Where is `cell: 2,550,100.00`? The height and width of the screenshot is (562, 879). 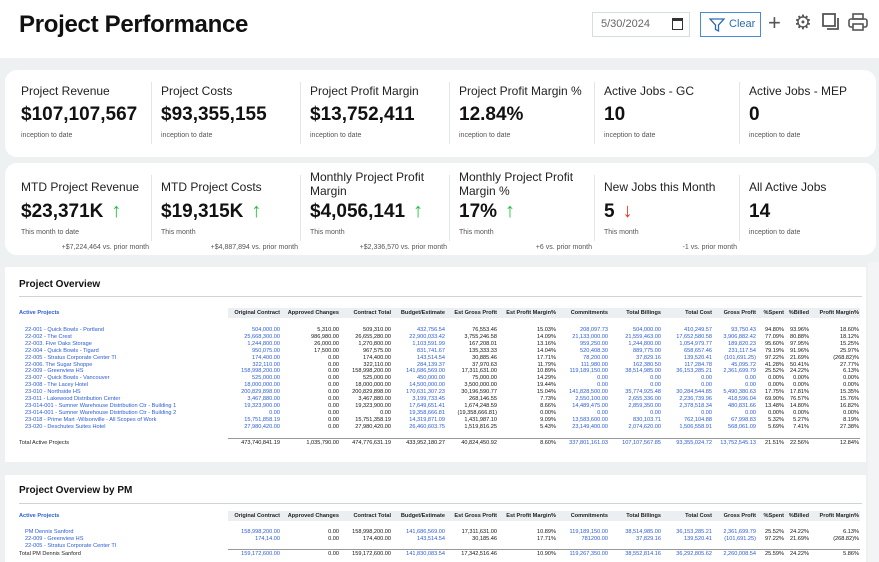
cell: 2,550,100.00 is located at coordinates (583, 399).